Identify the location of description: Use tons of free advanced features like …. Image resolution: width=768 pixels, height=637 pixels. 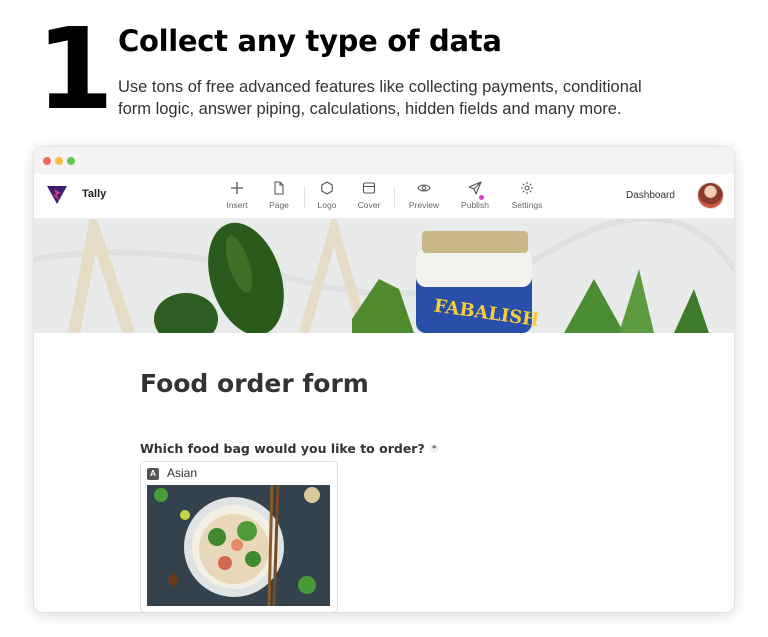
(380, 98).